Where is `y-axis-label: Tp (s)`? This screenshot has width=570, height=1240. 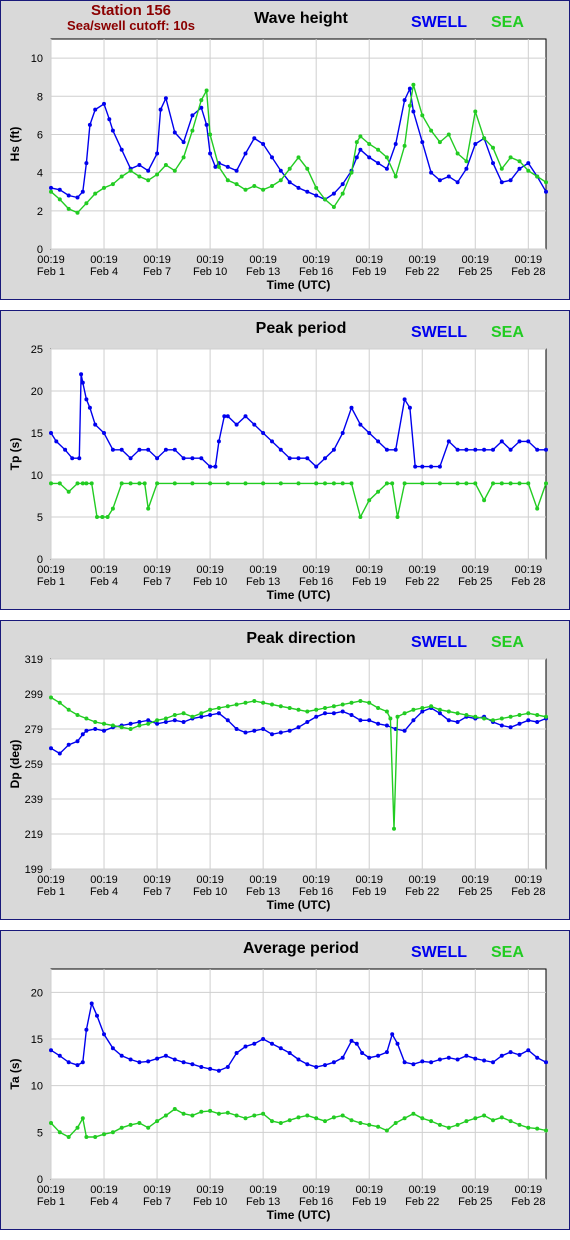 y-axis-label: Tp (s) is located at coordinates (15, 454).